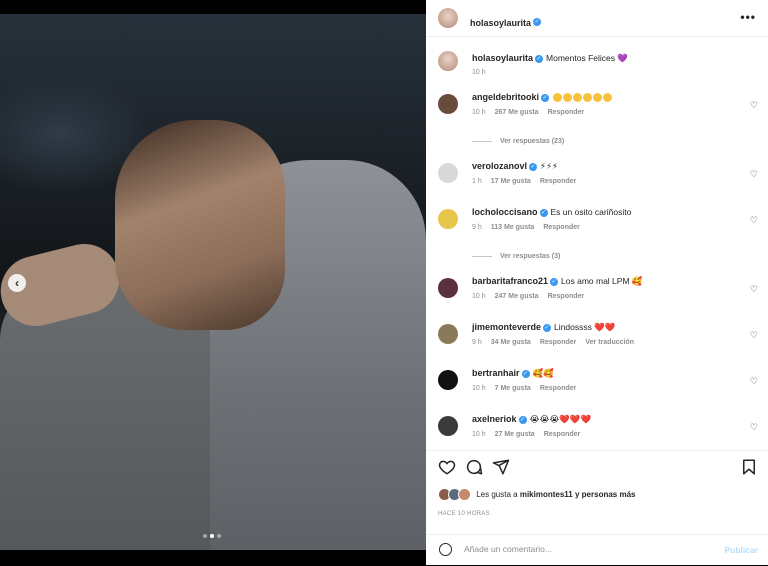  Describe the element at coordinates (543, 373) in the screenshot. I see `comment-text: 🥰🥰` at that location.